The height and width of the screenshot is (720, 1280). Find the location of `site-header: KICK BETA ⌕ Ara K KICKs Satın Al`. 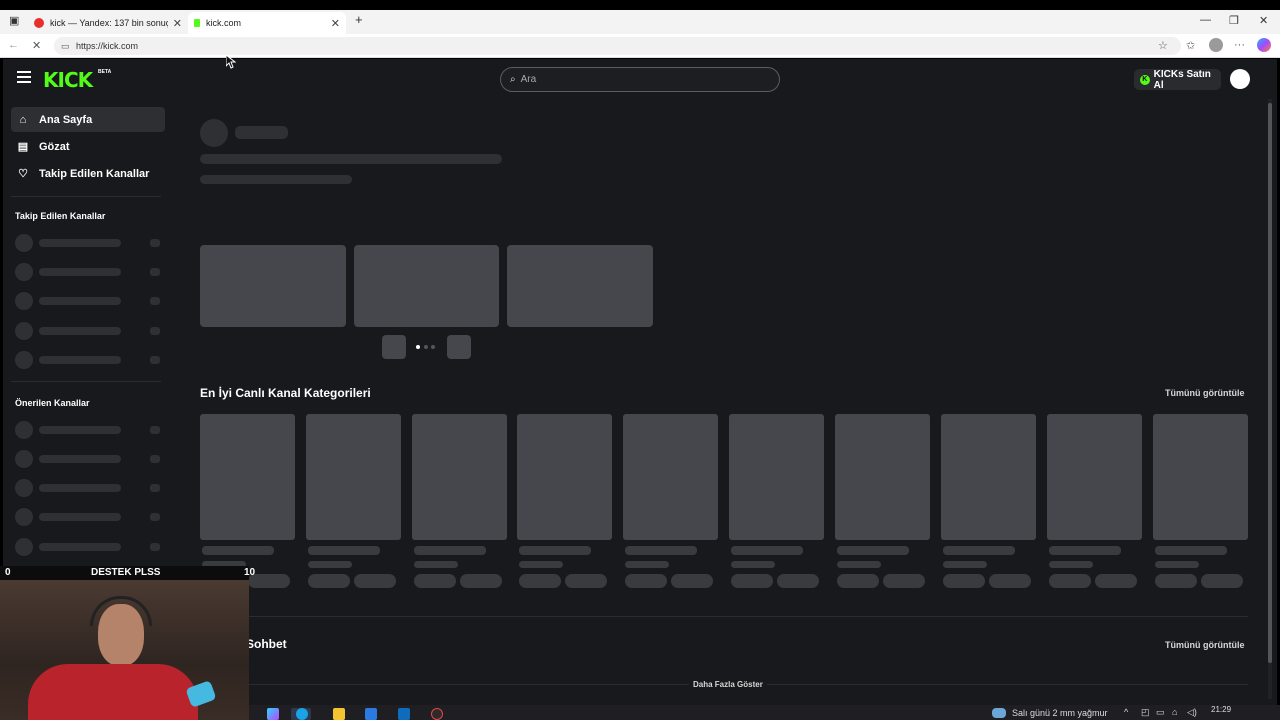

site-header: KICK BETA ⌕ Ara K KICKs Satın Al is located at coordinates (640, 79).